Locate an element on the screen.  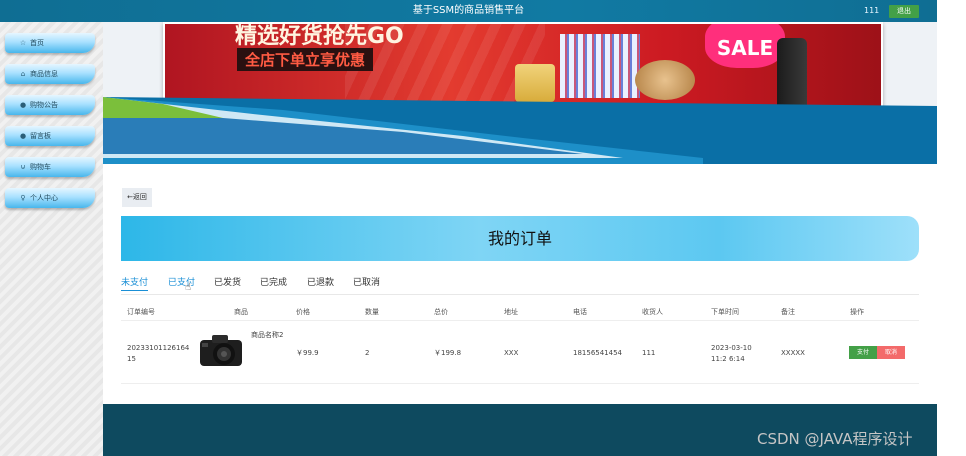
home-icon: ⌂ is located at coordinates (23, 74).